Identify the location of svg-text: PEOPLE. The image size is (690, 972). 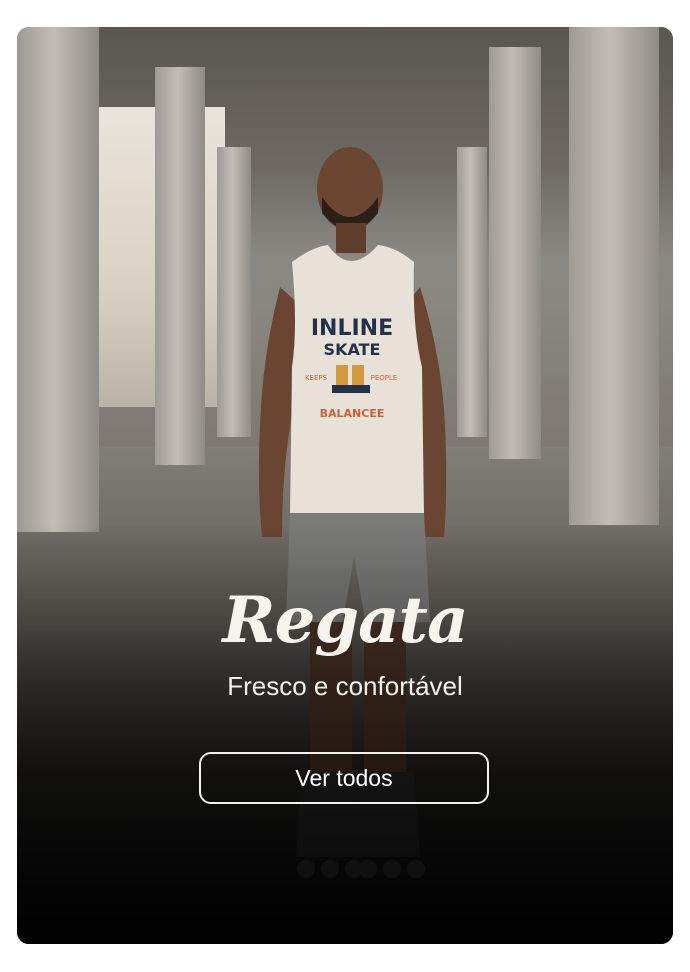
(384, 378).